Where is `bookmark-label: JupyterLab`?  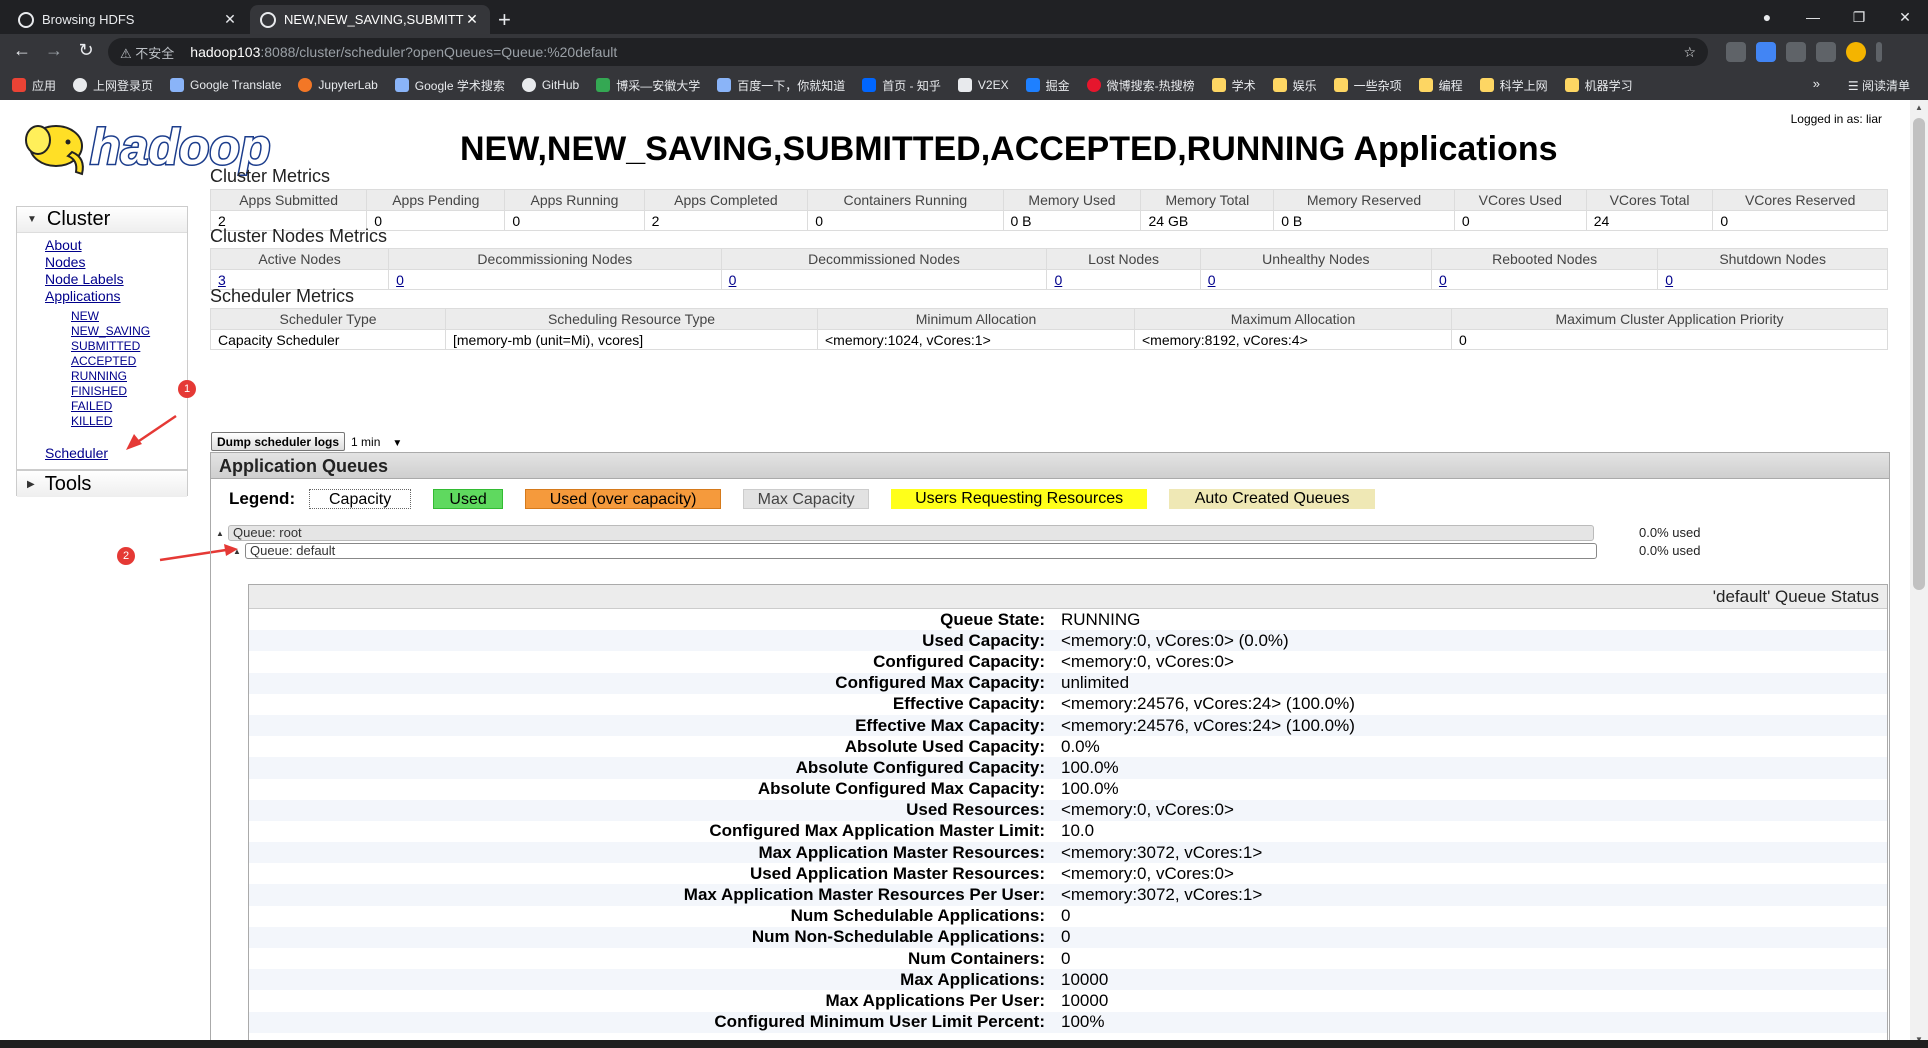
bookmark-label: JupyterLab is located at coordinates (348, 85).